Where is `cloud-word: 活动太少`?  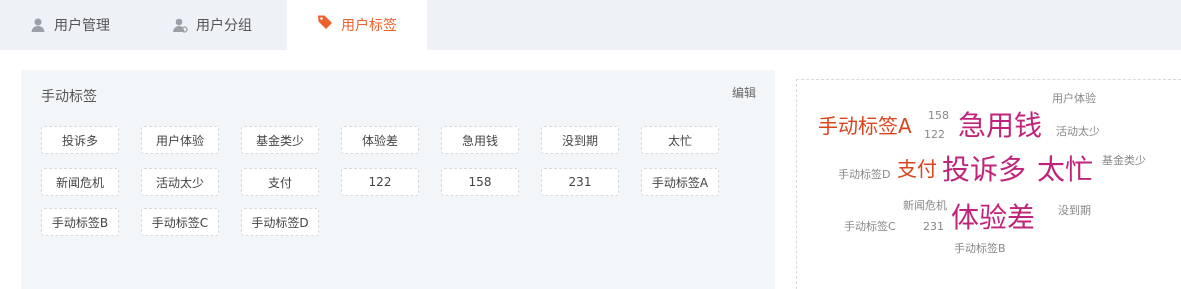 cloud-word: 活动太少 is located at coordinates (1078, 131).